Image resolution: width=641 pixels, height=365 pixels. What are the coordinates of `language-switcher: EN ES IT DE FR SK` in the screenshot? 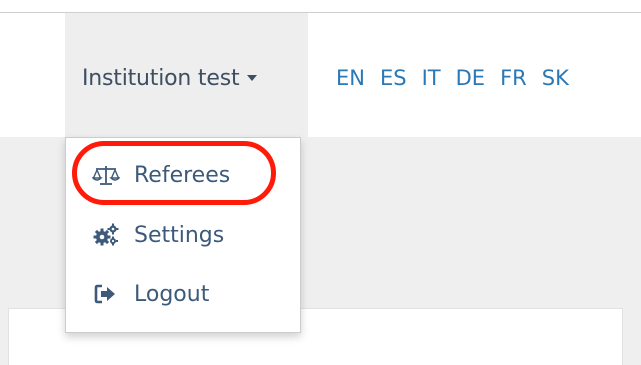 It's located at (452, 78).